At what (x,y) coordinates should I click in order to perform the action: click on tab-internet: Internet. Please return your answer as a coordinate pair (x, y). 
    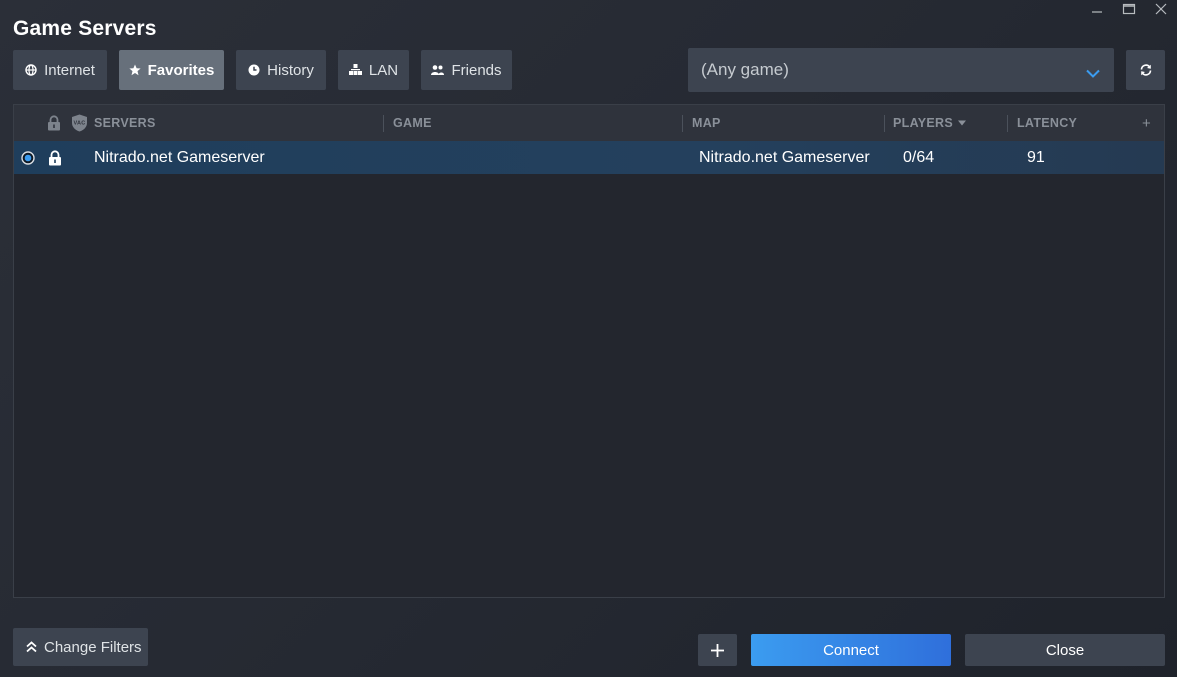
    Looking at the image, I should click on (60, 70).